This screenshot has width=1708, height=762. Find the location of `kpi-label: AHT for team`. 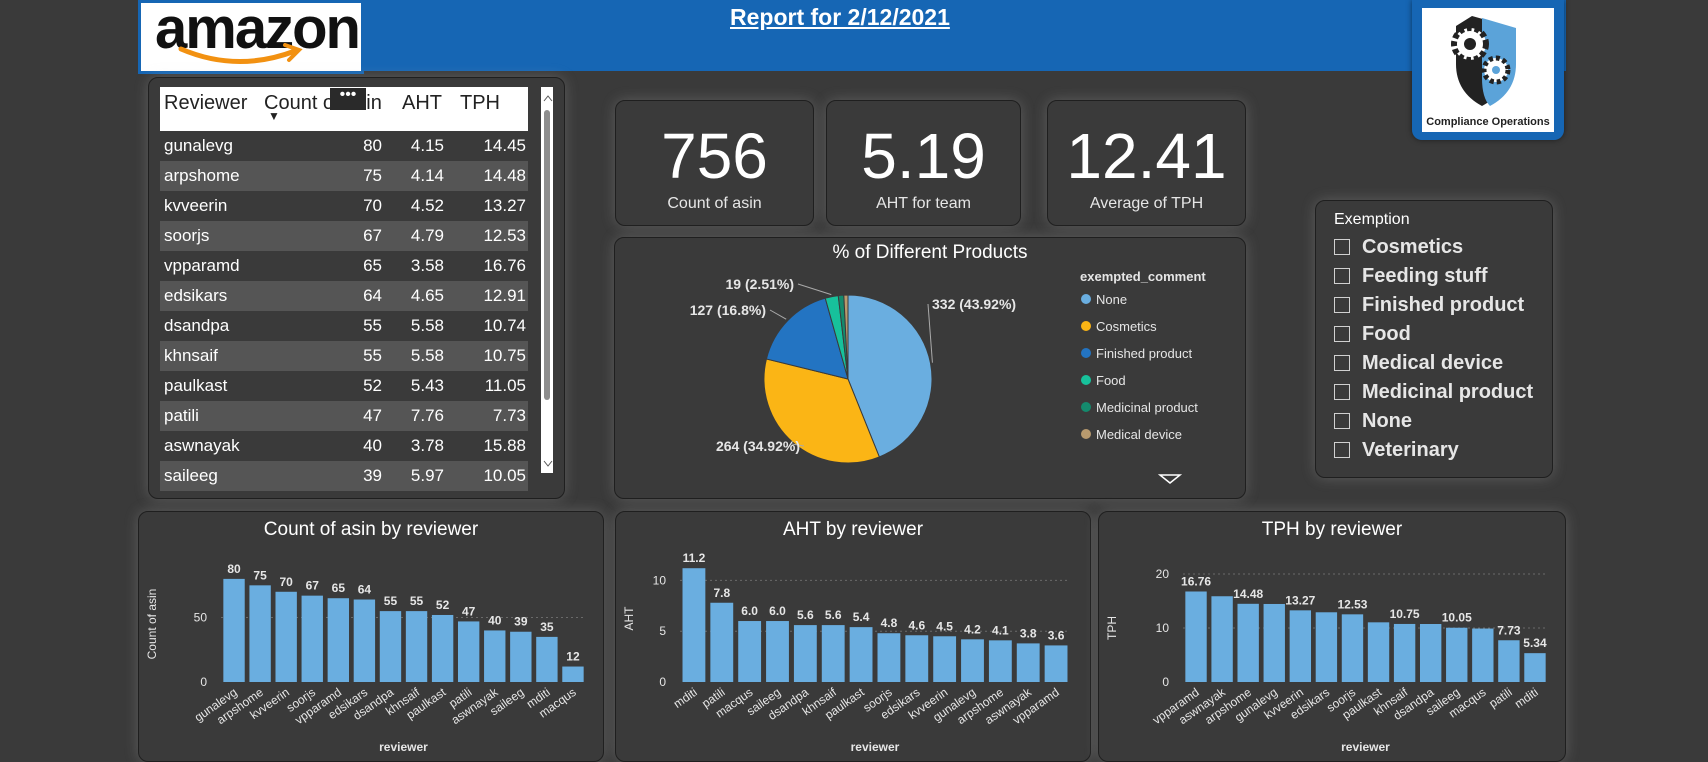

kpi-label: AHT for team is located at coordinates (923, 203).